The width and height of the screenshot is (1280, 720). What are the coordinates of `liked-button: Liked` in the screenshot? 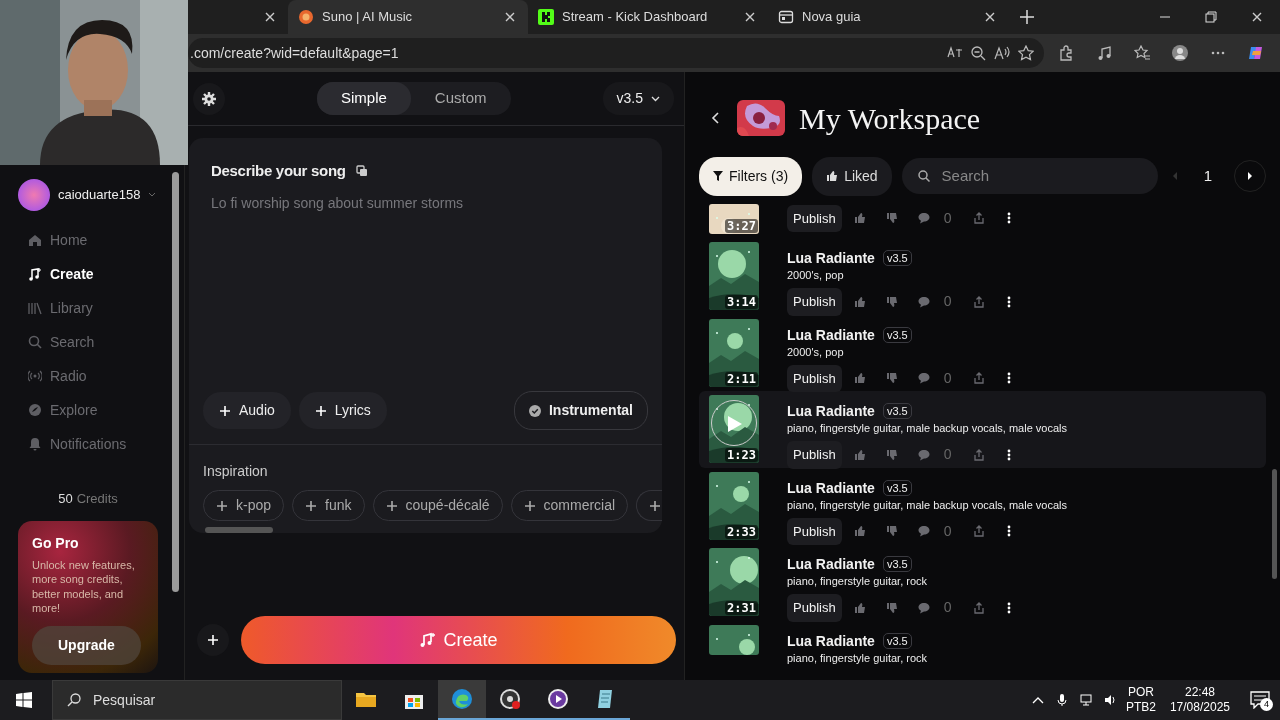 It's located at (852, 176).